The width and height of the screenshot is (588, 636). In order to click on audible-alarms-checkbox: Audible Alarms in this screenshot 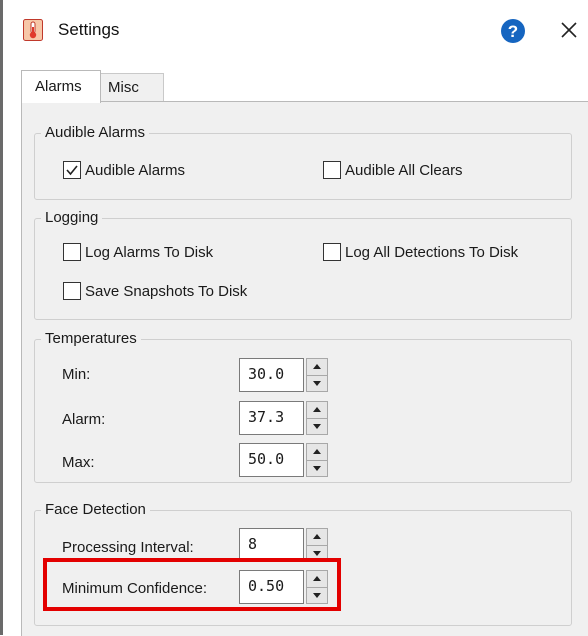, I will do `click(124, 170)`.